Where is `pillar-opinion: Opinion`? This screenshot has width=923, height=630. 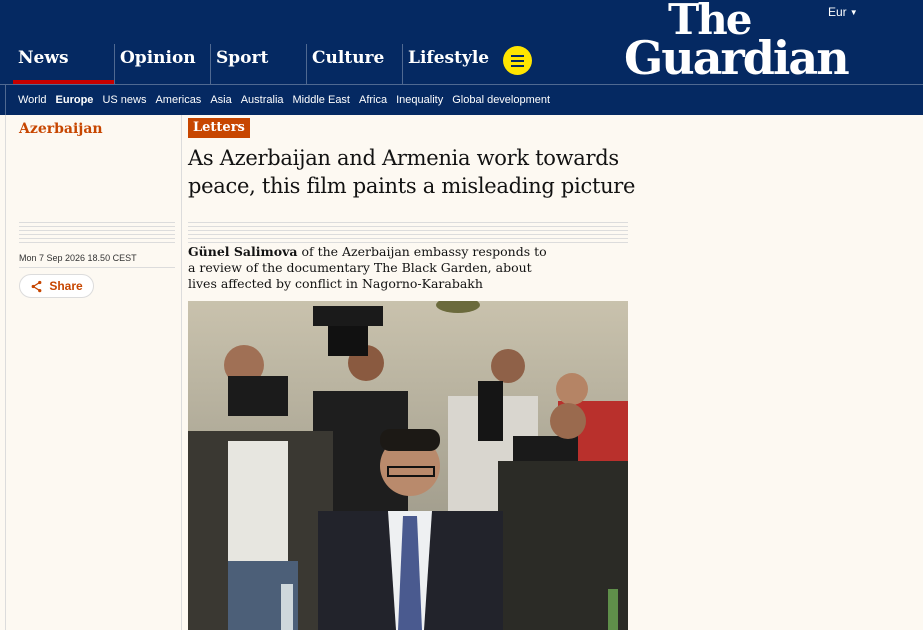 pillar-opinion: Opinion is located at coordinates (162, 64).